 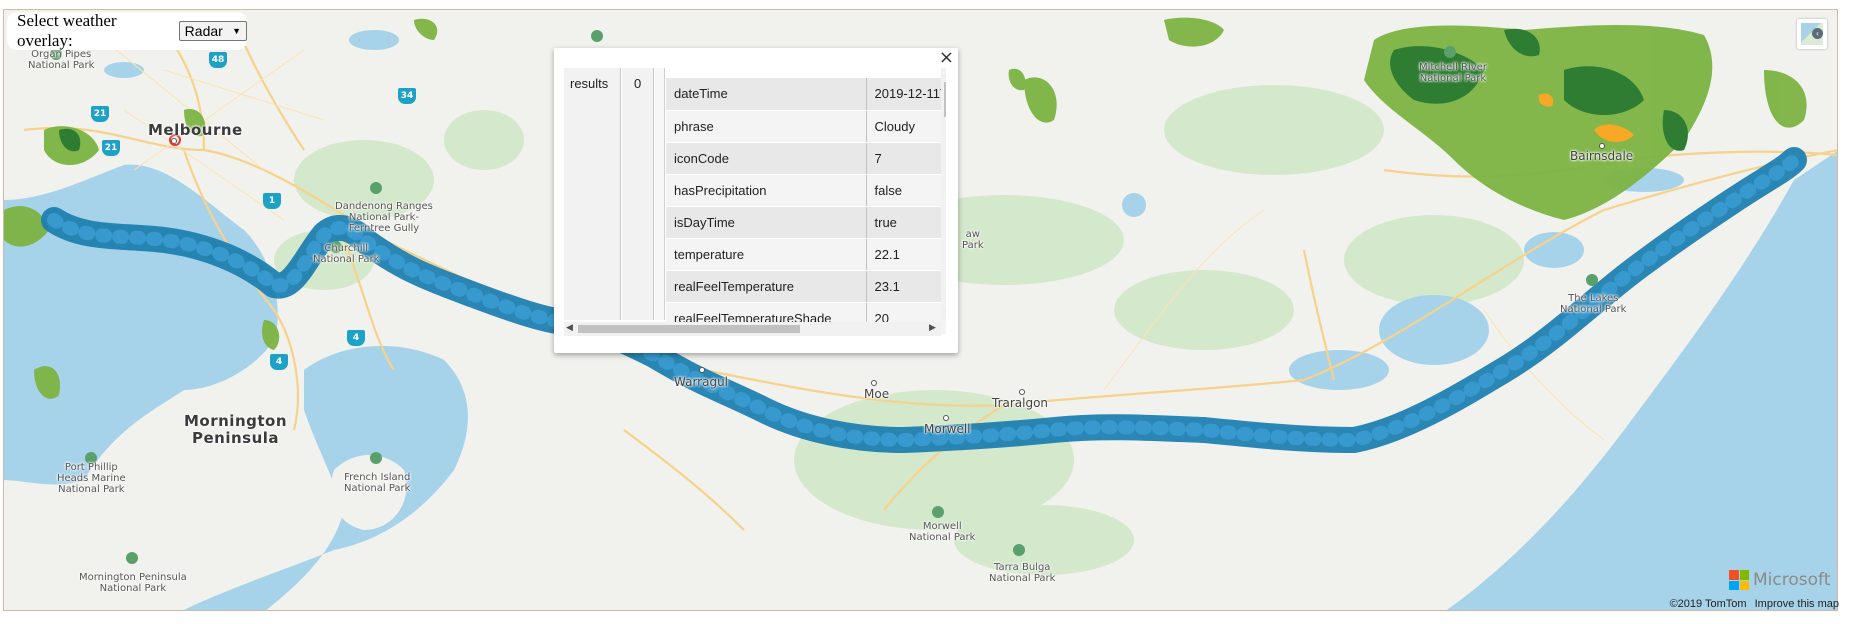 What do you see at coordinates (236, 429) in the screenshot?
I see `city-label-mornington-peninsula: Mornington Peninsula` at bounding box center [236, 429].